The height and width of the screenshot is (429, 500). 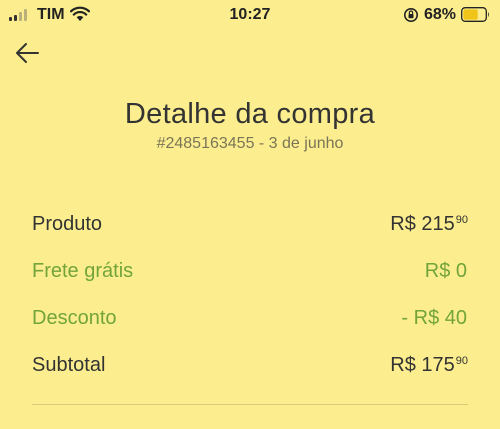 I want to click on shipping-amount: R$ 0, so click(x=445, y=271).